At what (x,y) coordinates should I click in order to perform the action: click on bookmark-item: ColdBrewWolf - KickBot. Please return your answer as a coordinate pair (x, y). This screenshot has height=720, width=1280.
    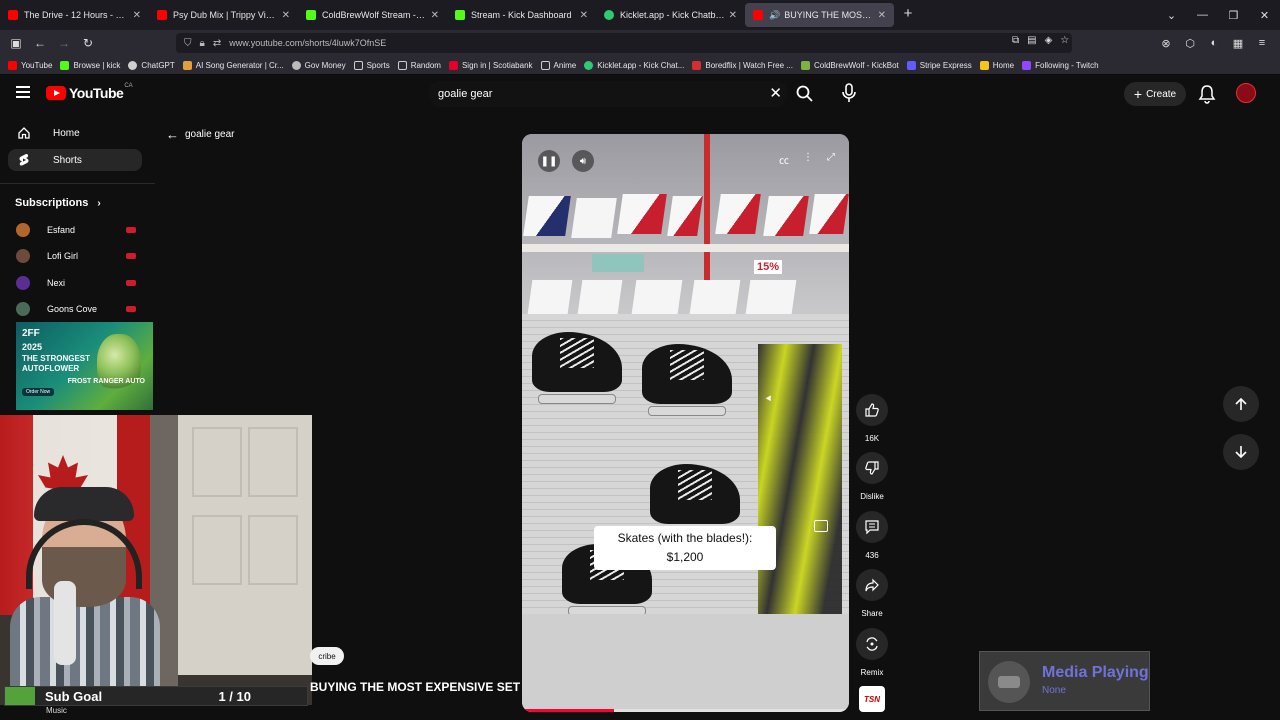
    Looking at the image, I should click on (849, 65).